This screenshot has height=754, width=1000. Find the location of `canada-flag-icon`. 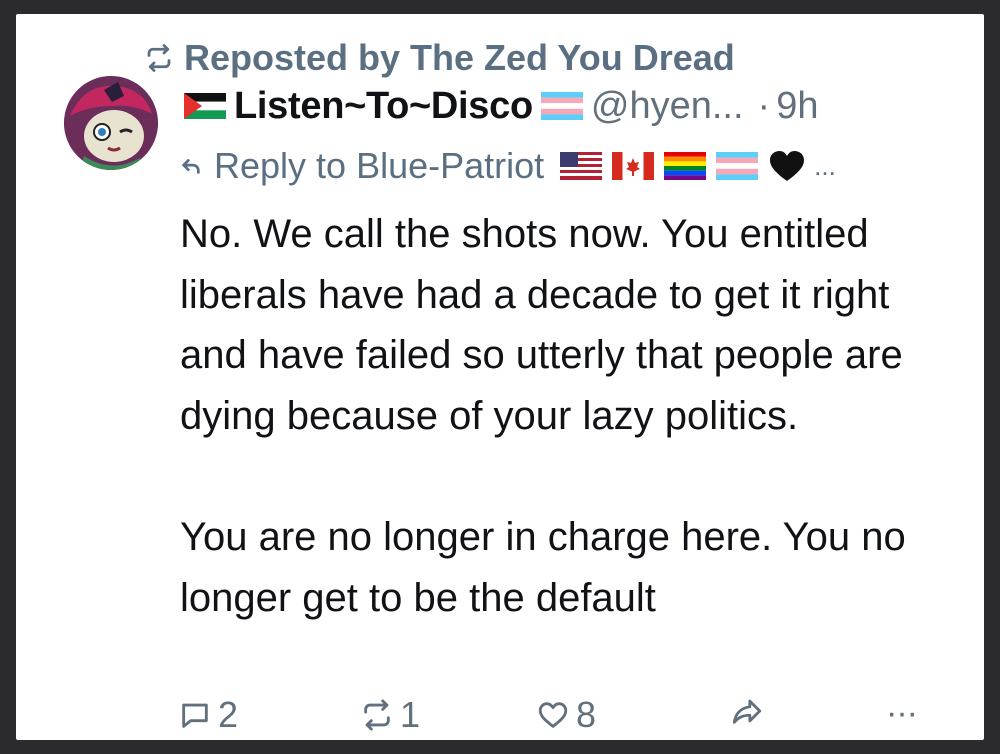

canada-flag-icon is located at coordinates (633, 166).